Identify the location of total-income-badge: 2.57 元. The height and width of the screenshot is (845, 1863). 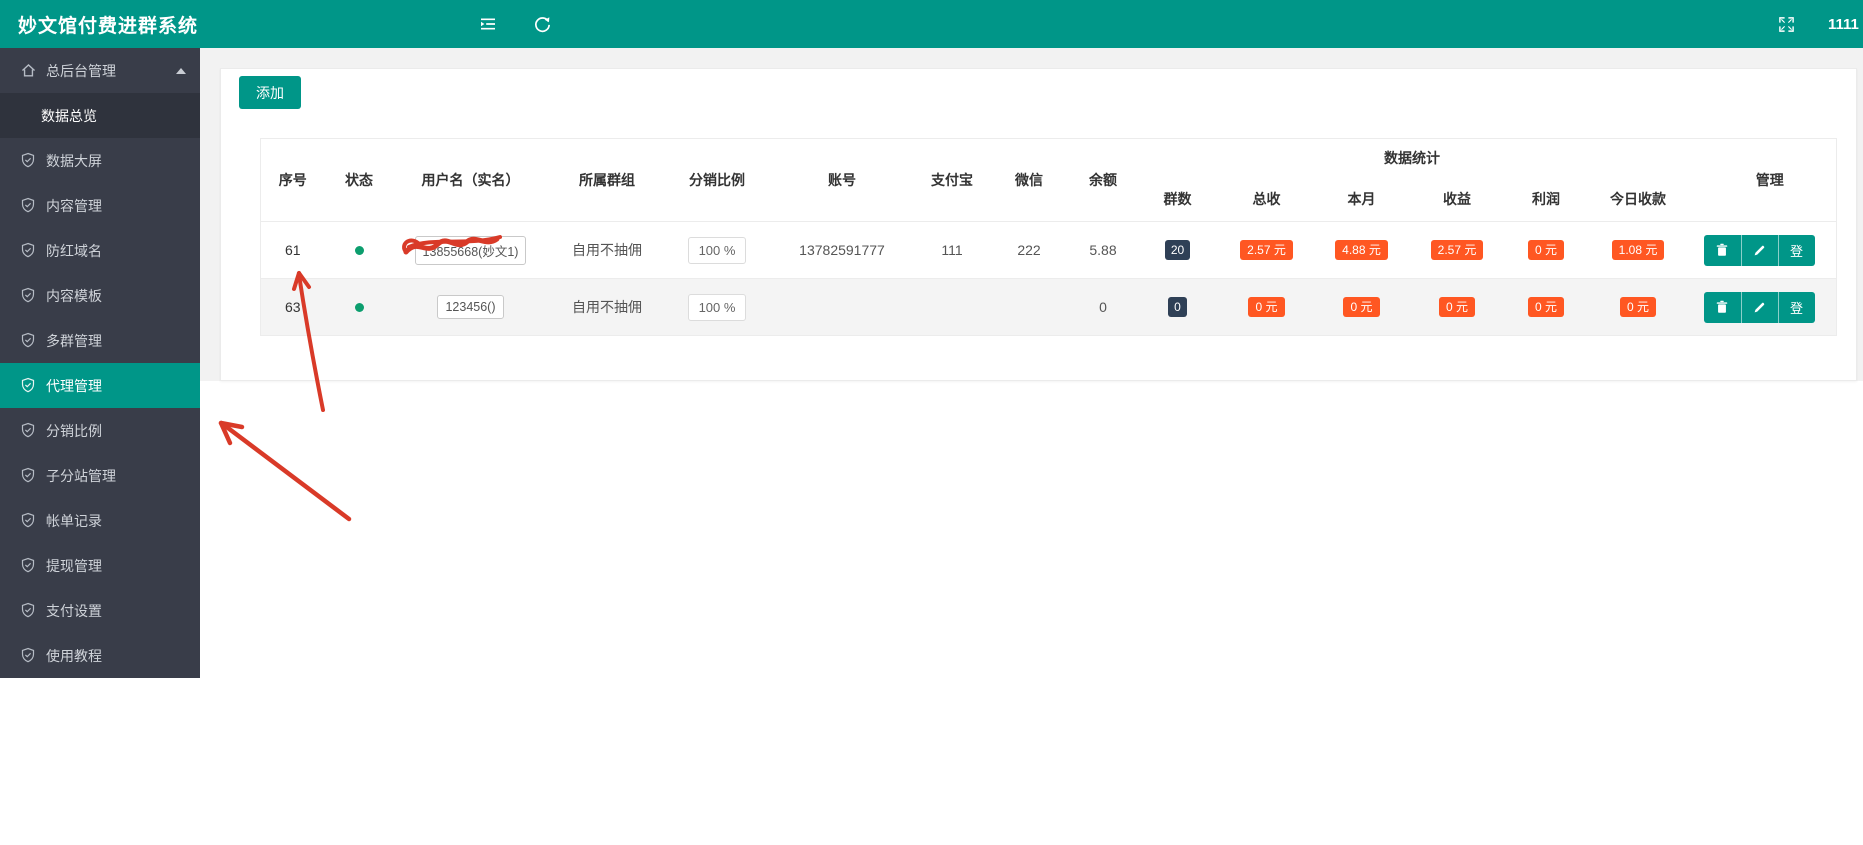
(1266, 250).